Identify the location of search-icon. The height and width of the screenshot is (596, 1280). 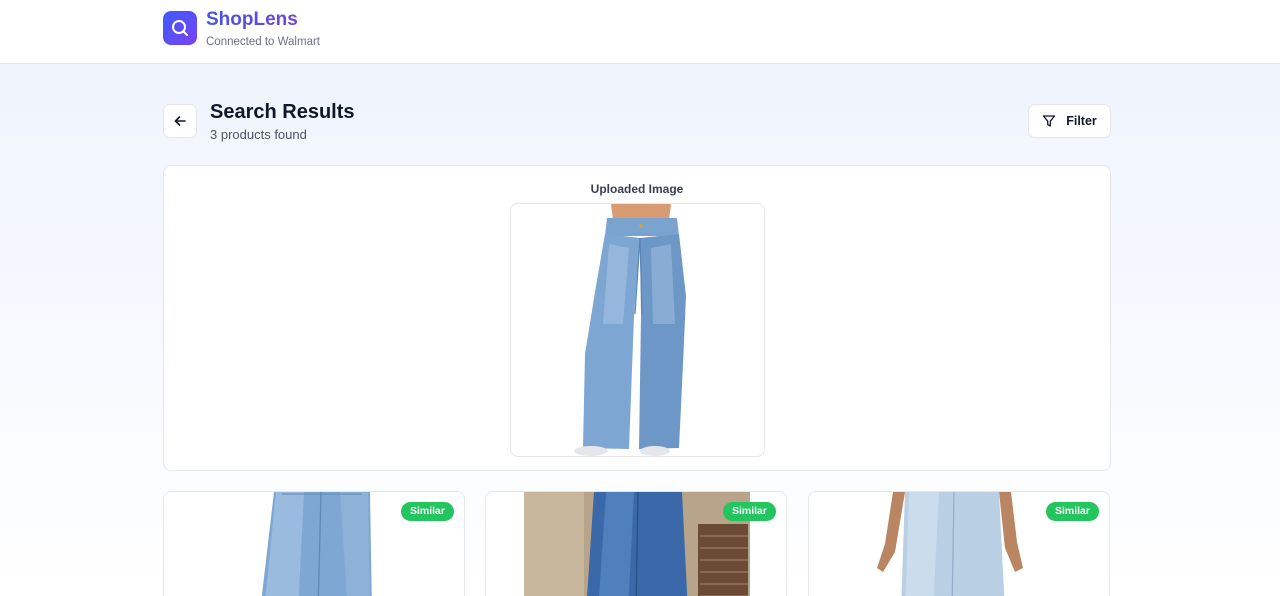
(180, 28).